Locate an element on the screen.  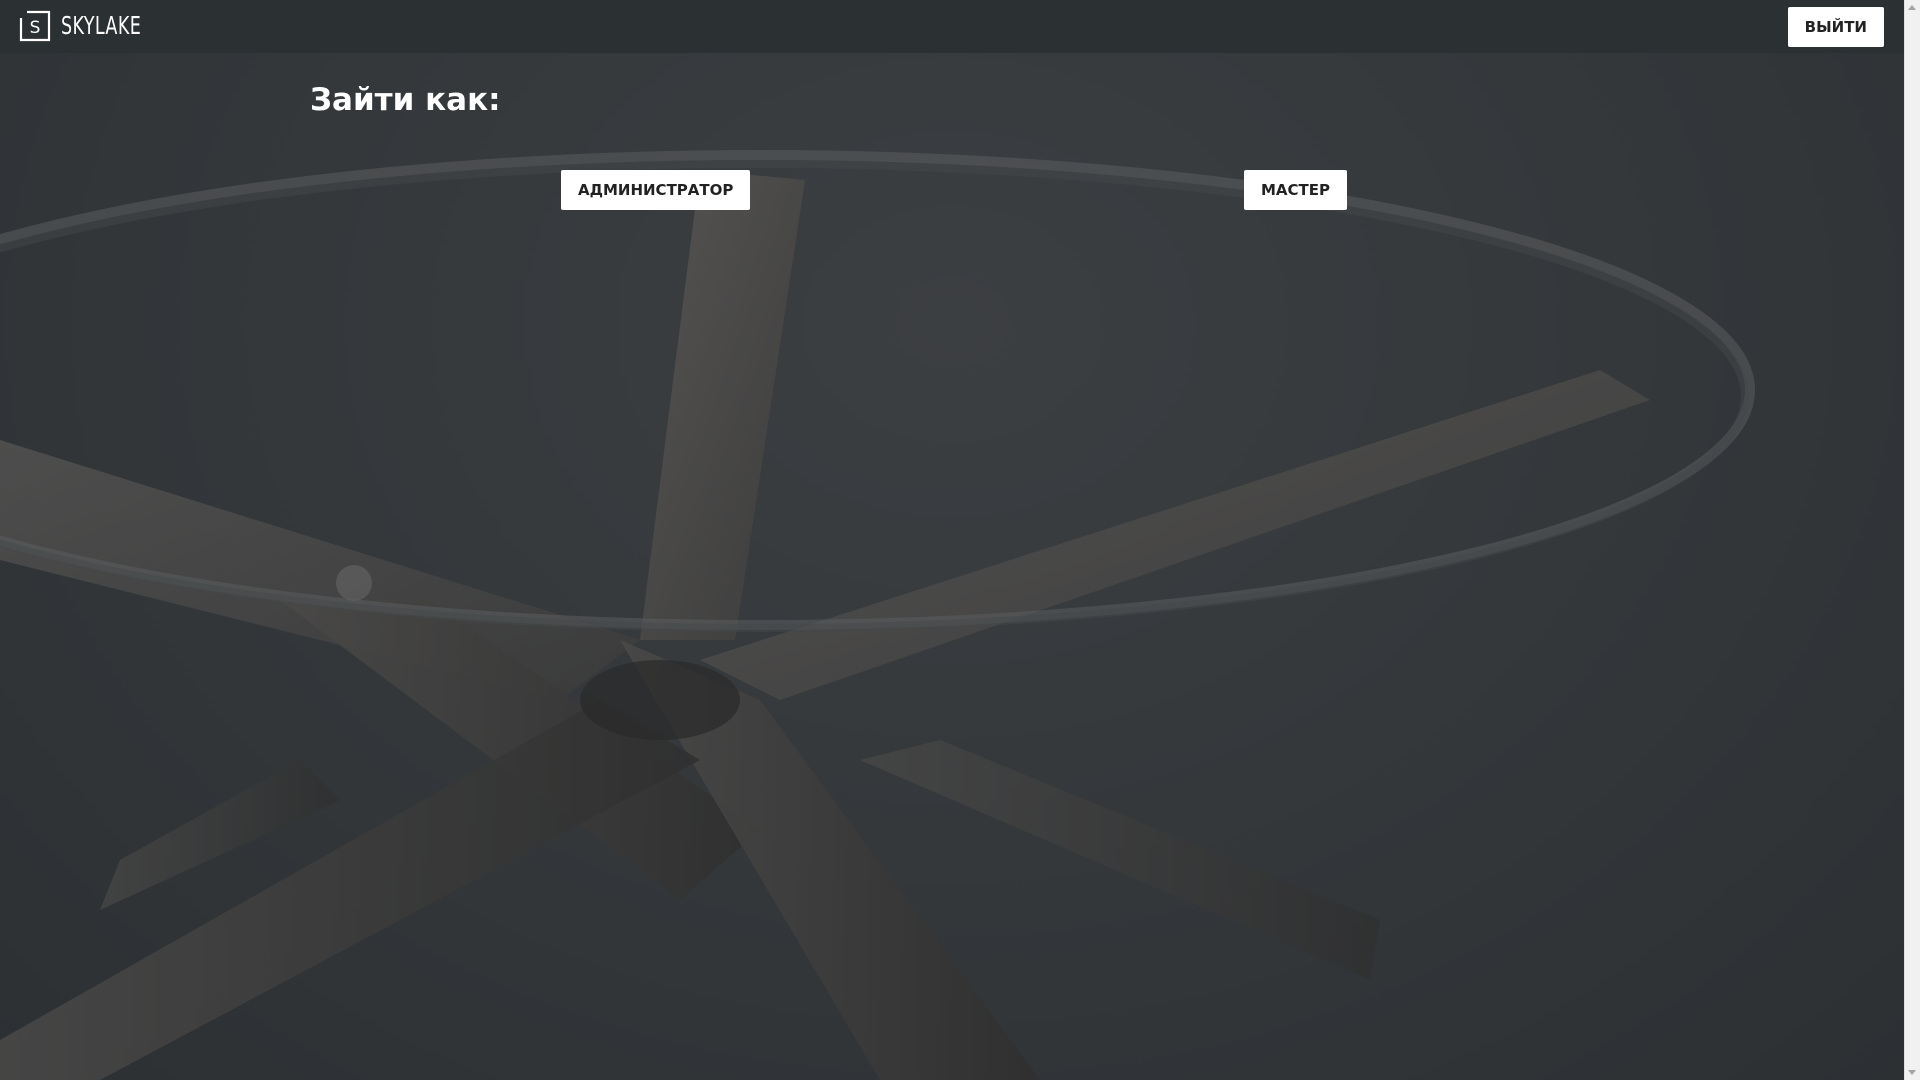
logo-letter: S is located at coordinates (35, 28).